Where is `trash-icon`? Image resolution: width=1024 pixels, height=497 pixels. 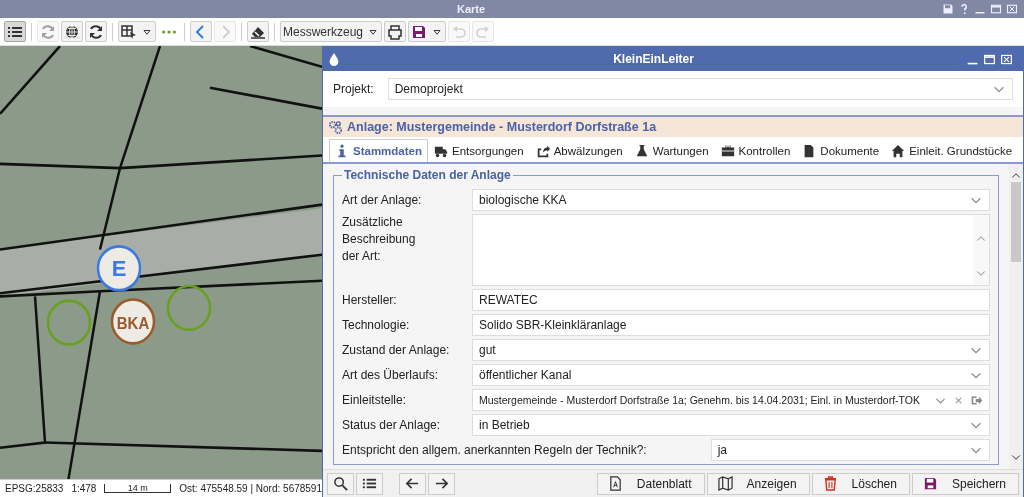
trash-icon is located at coordinates (830, 483).